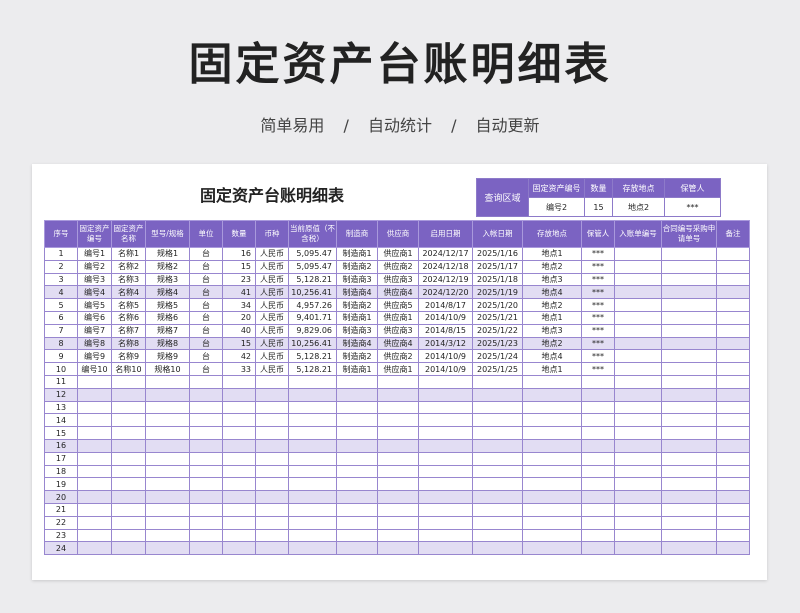 The height and width of the screenshot is (613, 800). Describe the element at coordinates (128, 343) in the screenshot. I see `table-cell: 名称8` at that location.